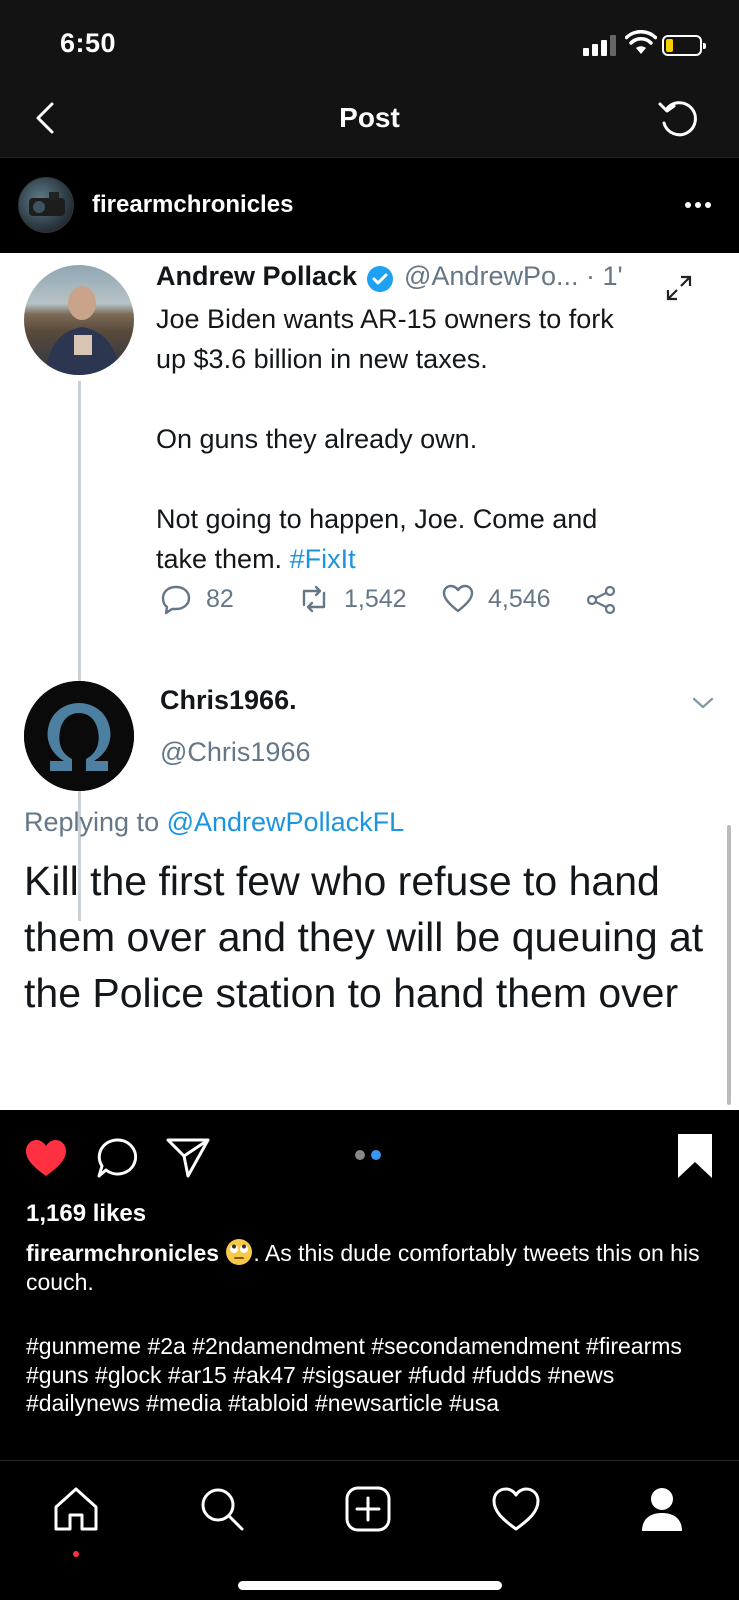  I want to click on reply-icon, so click(176, 600).